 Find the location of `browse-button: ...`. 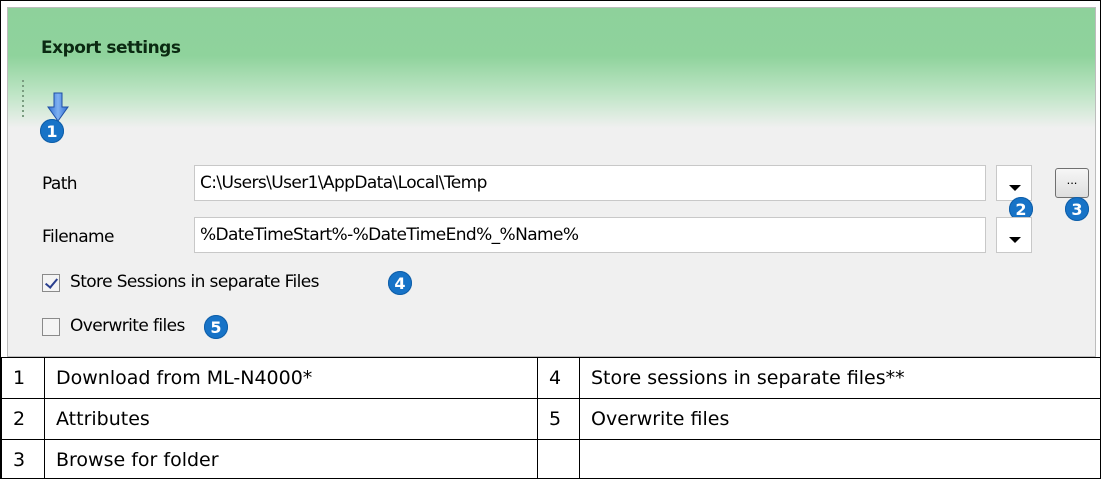

browse-button: ... is located at coordinates (1072, 183).